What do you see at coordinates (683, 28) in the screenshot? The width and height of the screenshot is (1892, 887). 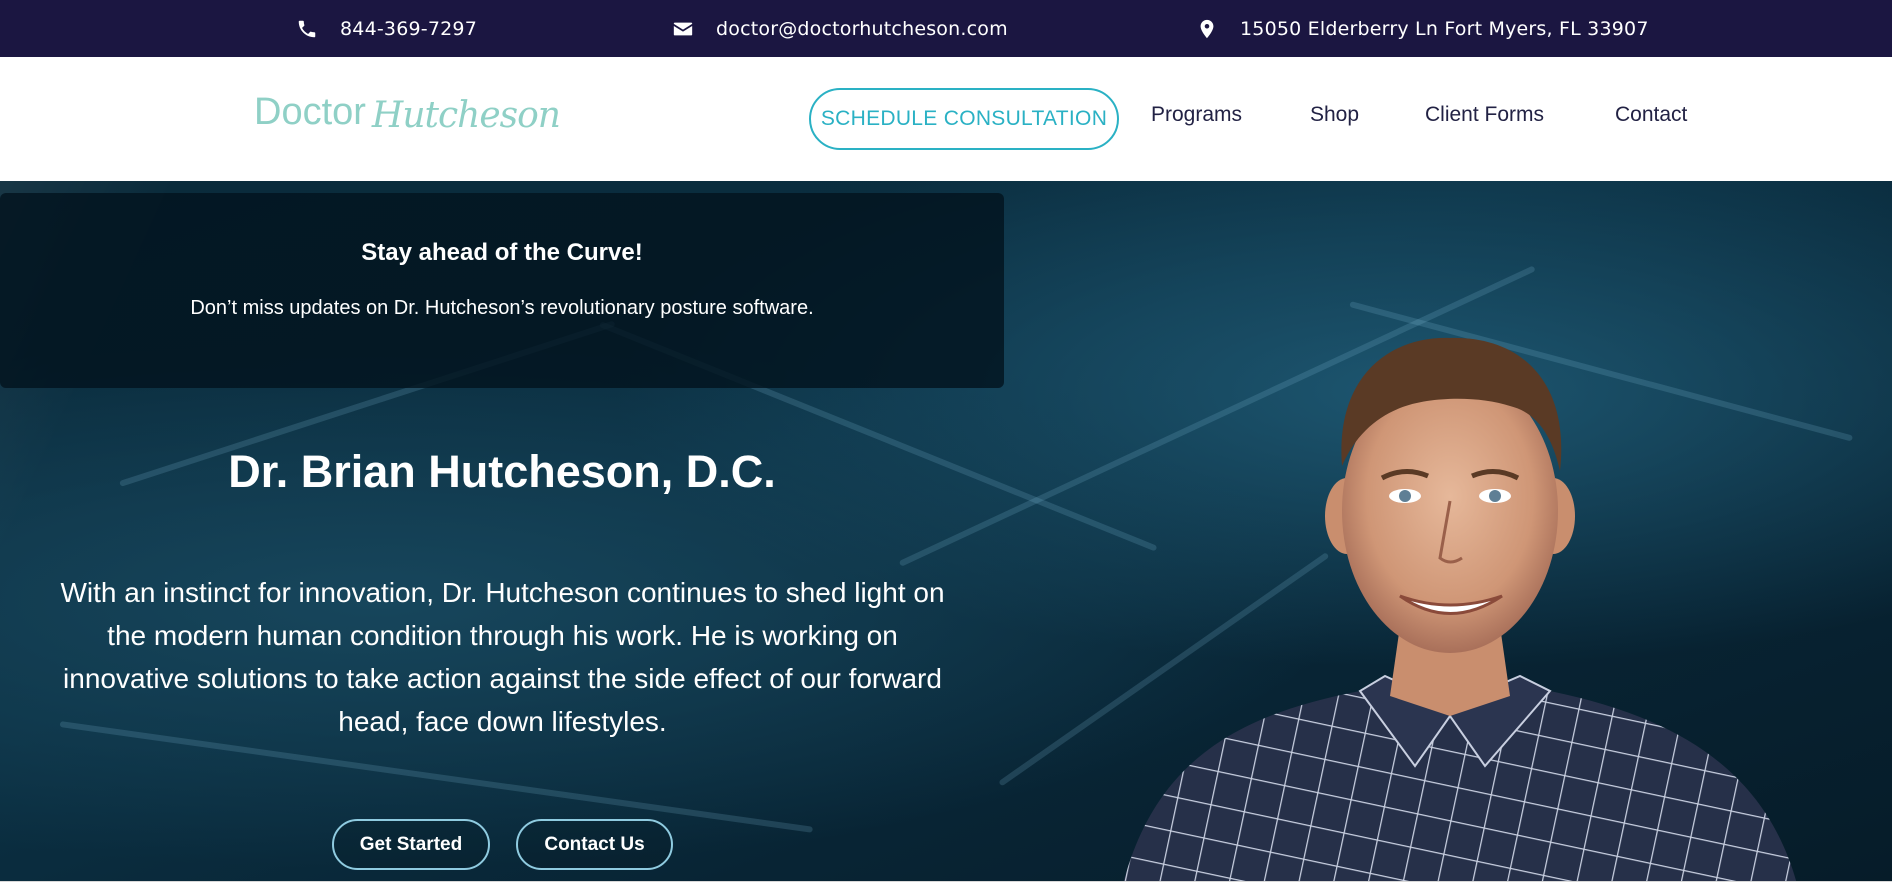 I see `envelope-icon` at bounding box center [683, 28].